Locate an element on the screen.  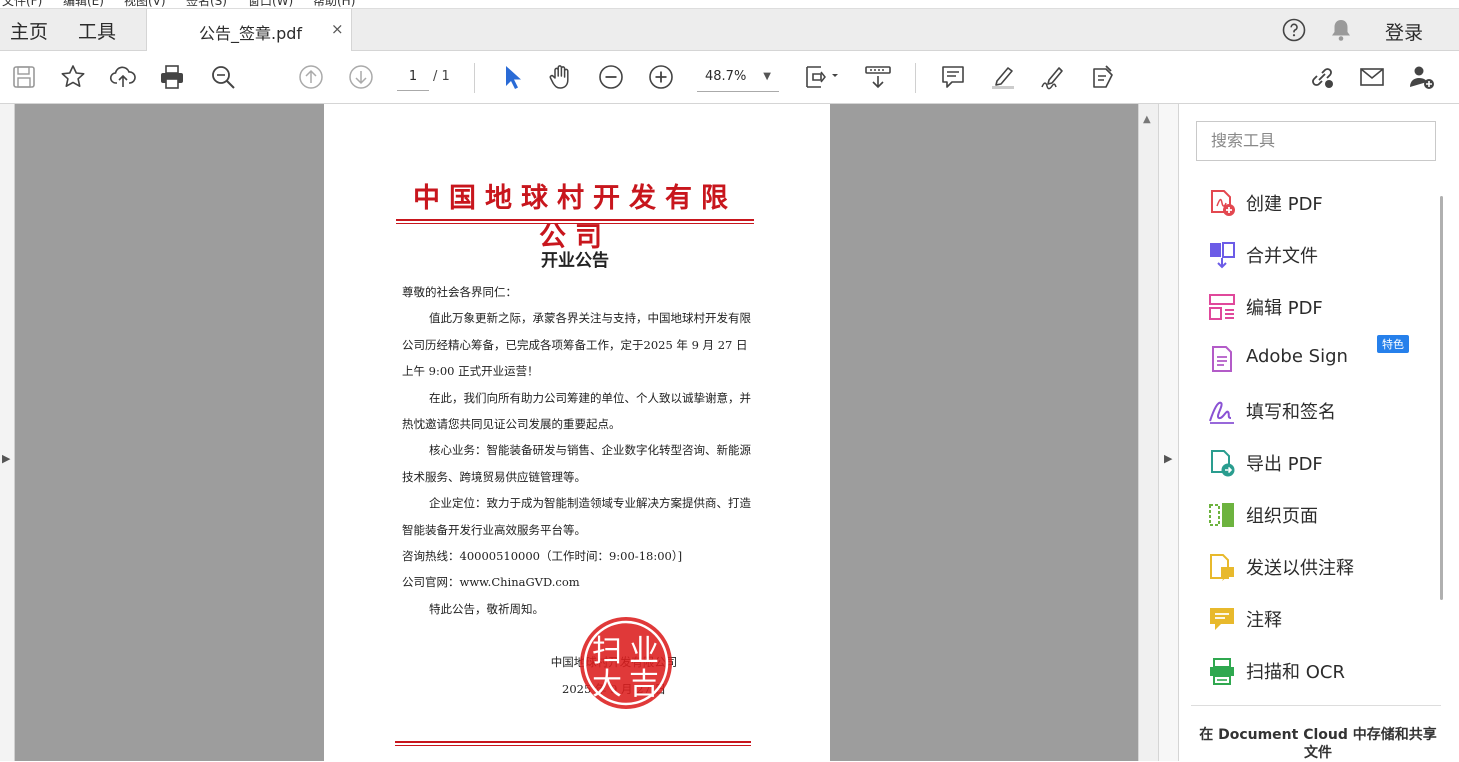
document-cloud-promo: 在 Document Cloud 中存储和共享文件 is located at coordinates (1318, 744).